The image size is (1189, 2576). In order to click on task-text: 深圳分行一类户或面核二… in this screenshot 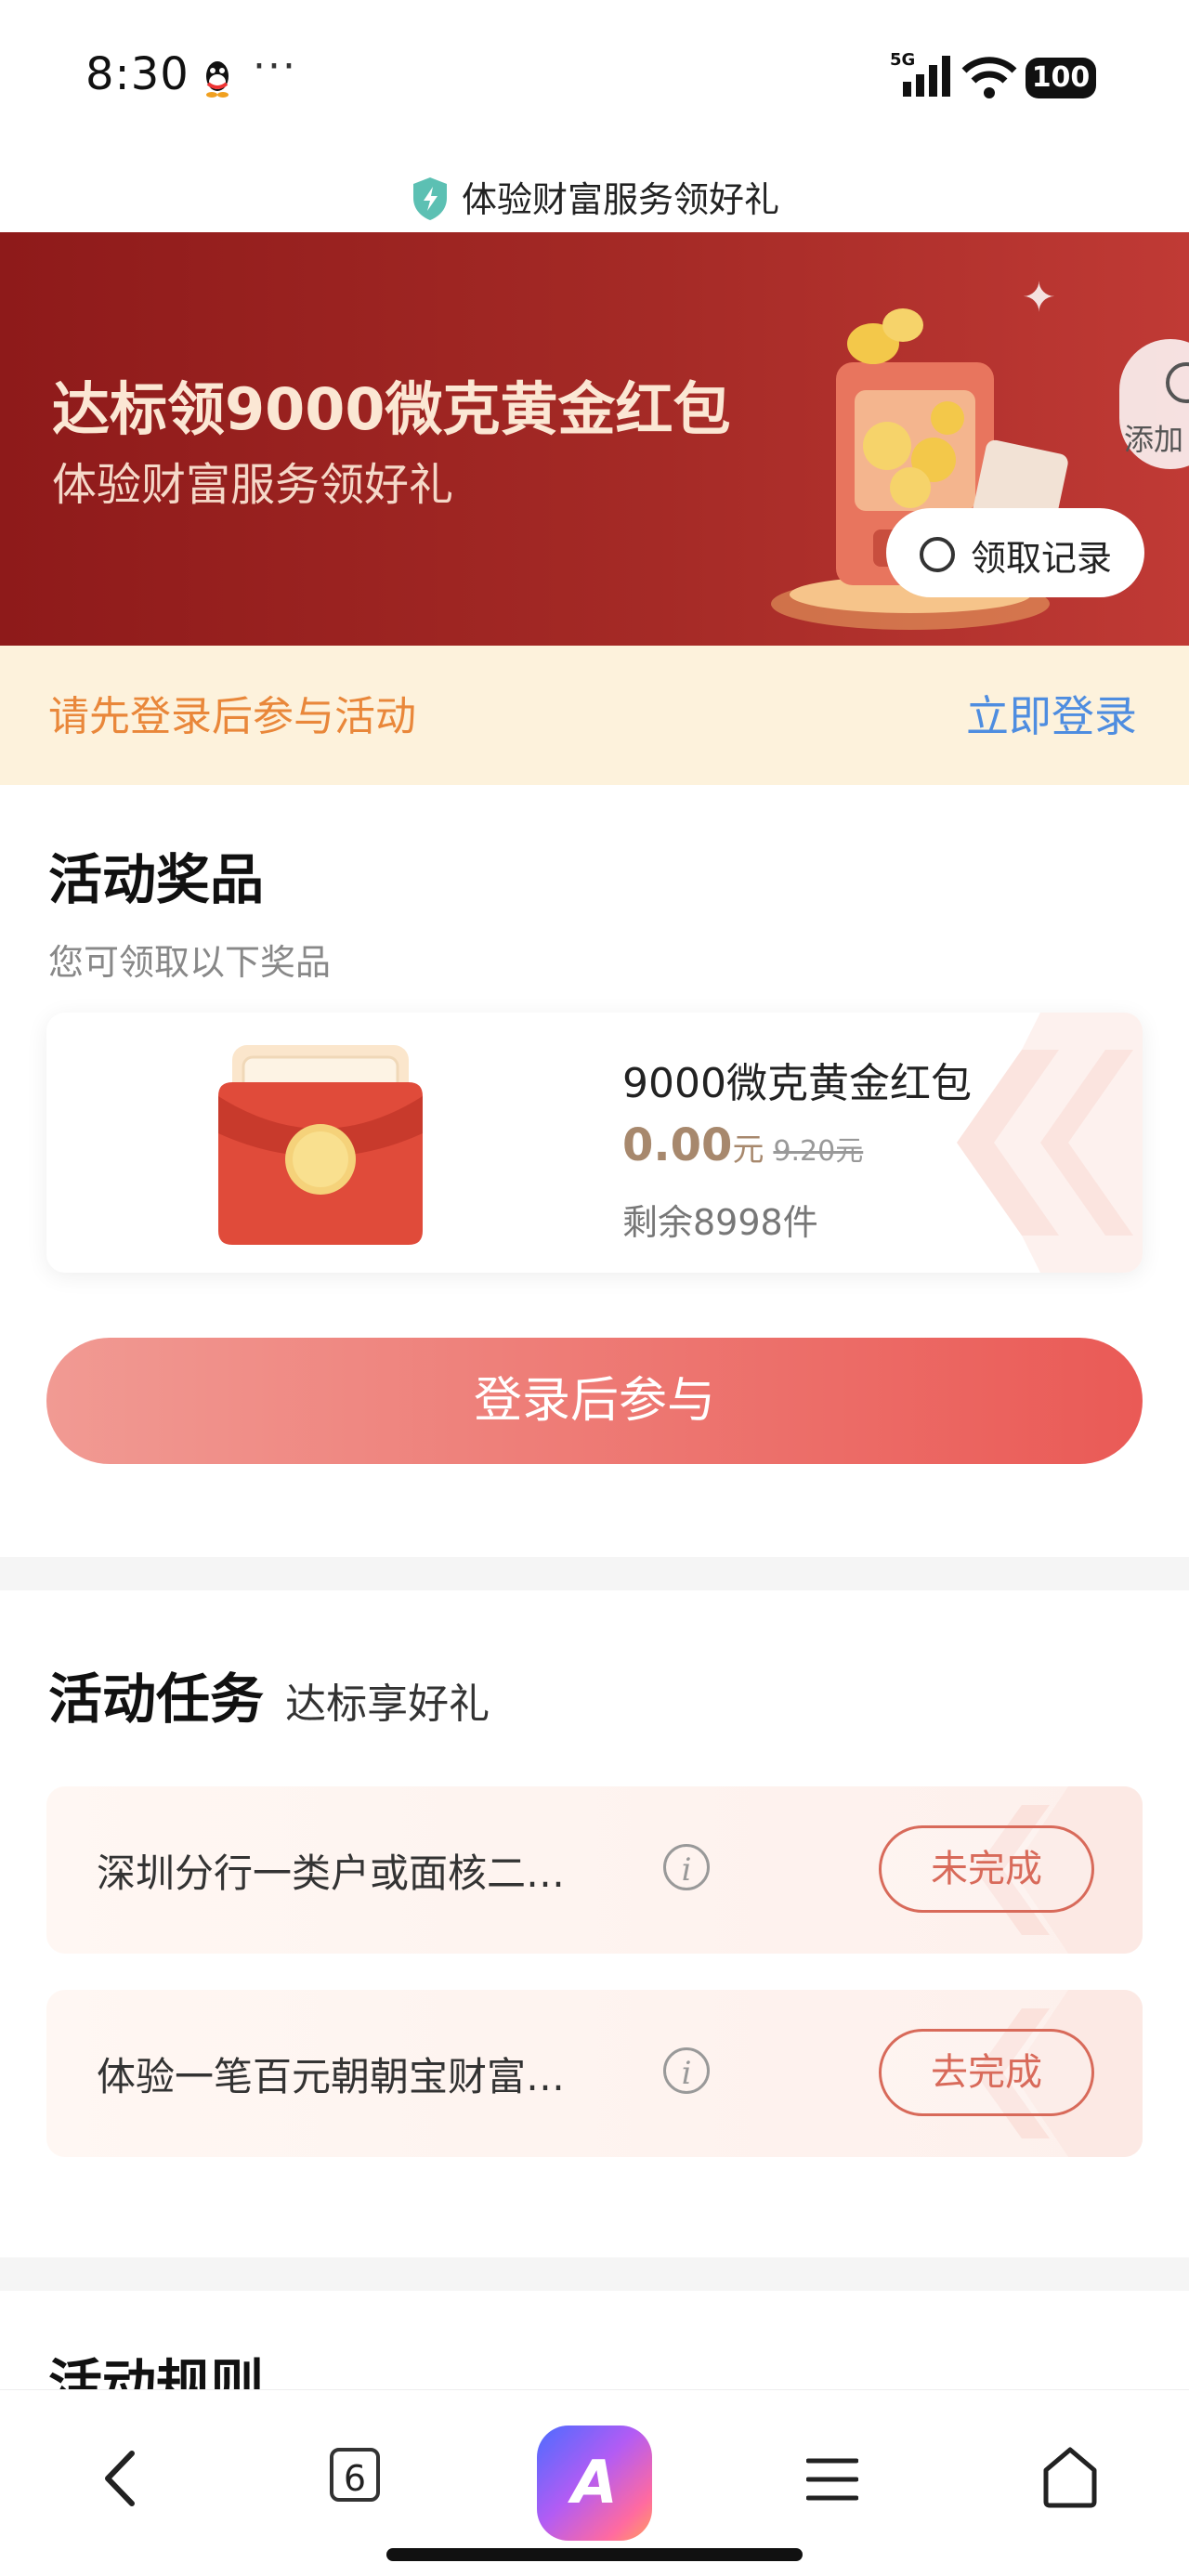, I will do `click(332, 1873)`.